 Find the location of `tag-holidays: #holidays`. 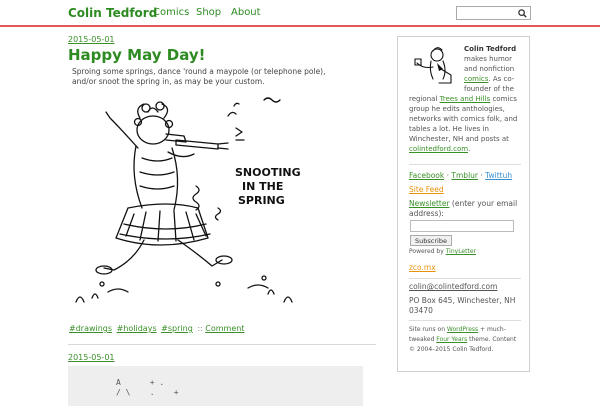

tag-holidays: #holidays is located at coordinates (137, 328).